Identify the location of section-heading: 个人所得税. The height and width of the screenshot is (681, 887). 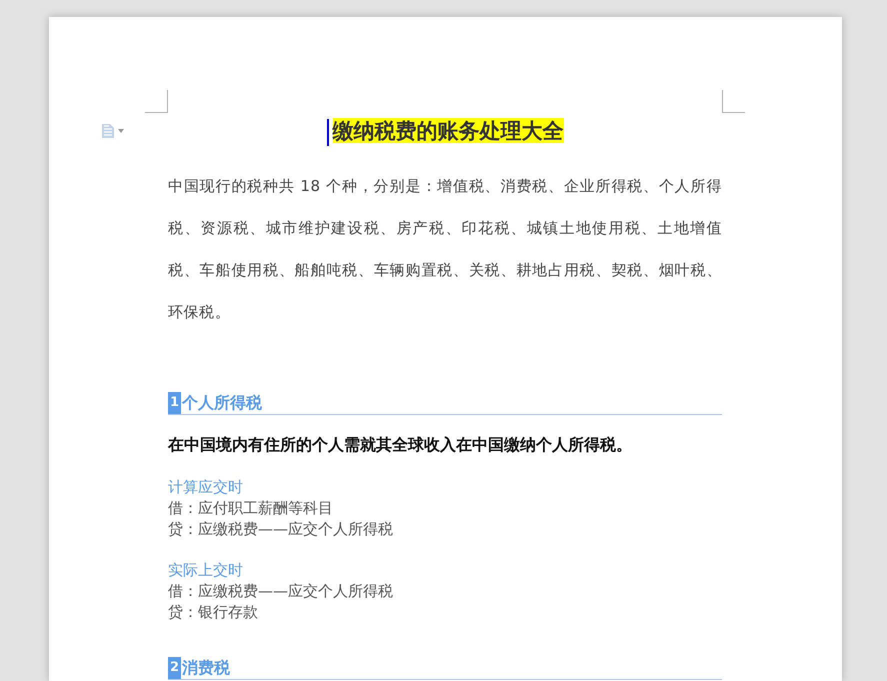
(222, 403).